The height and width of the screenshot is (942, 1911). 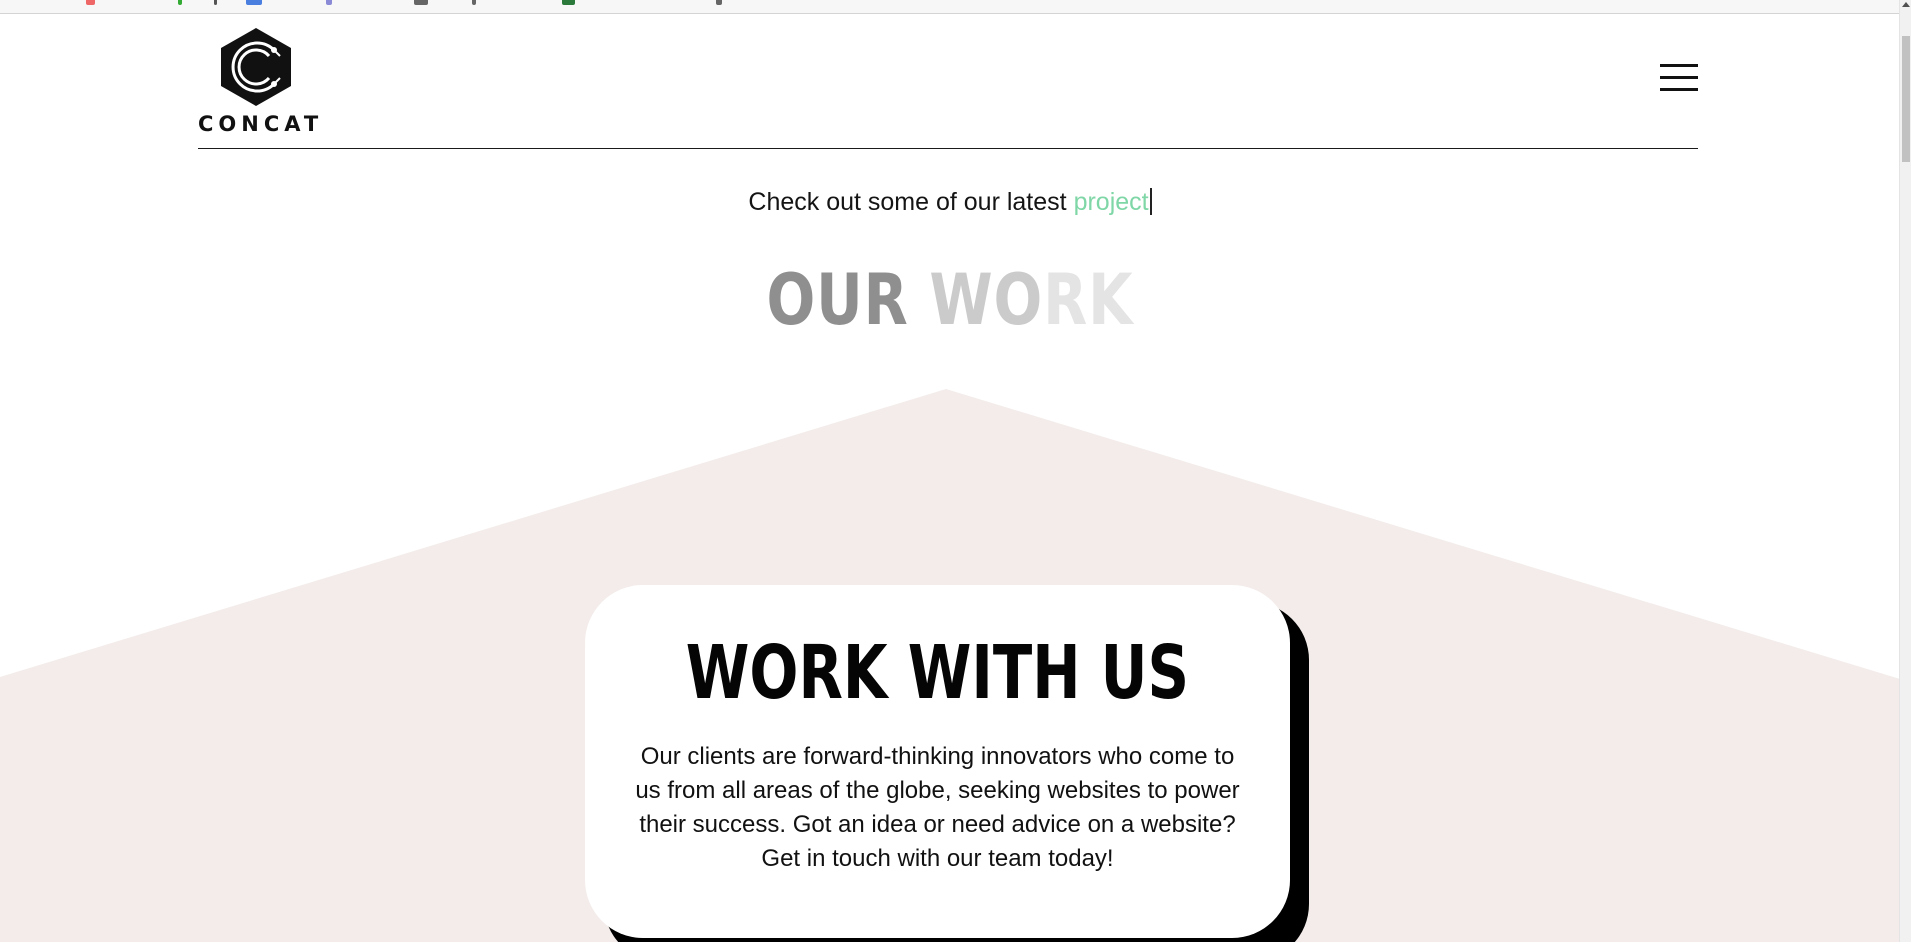 What do you see at coordinates (1906, 99) in the screenshot?
I see `scroll-thumb` at bounding box center [1906, 99].